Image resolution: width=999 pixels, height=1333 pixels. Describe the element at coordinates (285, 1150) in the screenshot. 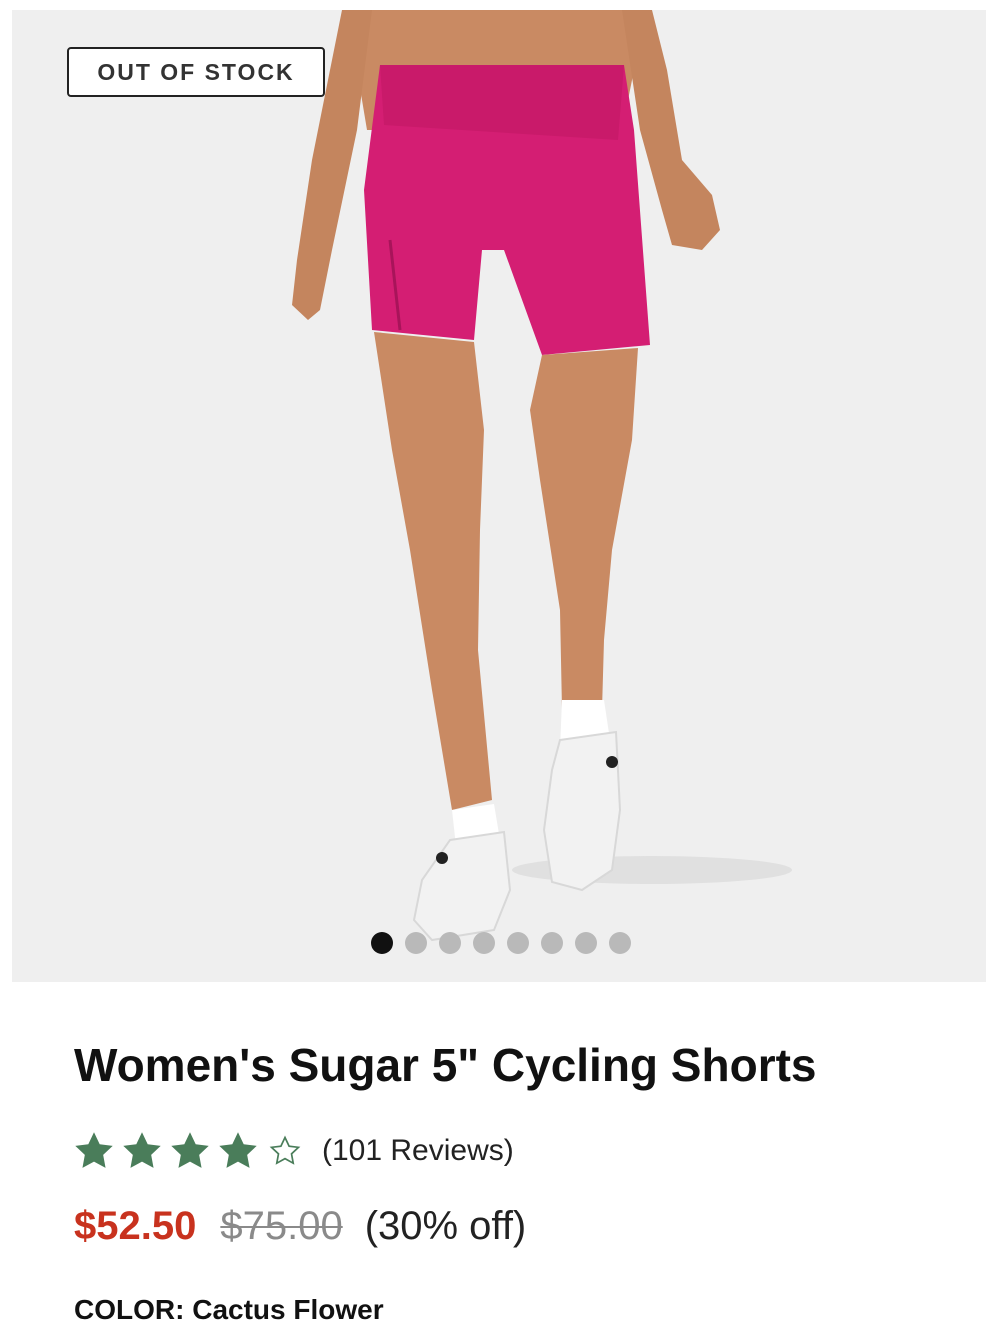

I see `star-empty-icon` at that location.